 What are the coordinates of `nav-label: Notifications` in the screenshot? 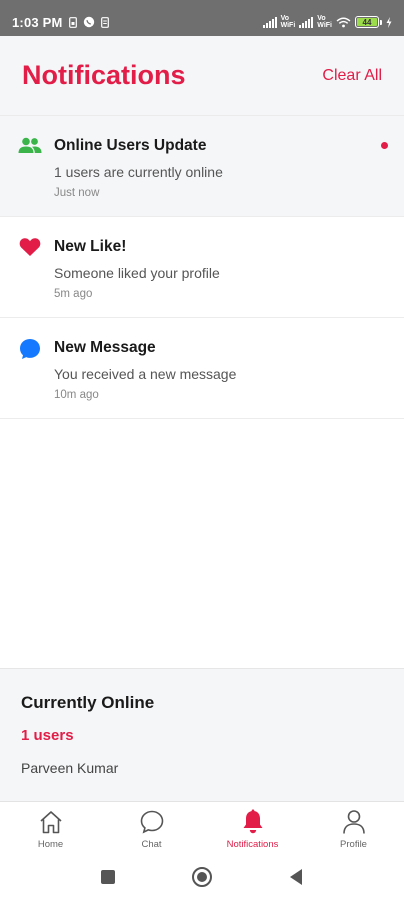 It's located at (252, 844).